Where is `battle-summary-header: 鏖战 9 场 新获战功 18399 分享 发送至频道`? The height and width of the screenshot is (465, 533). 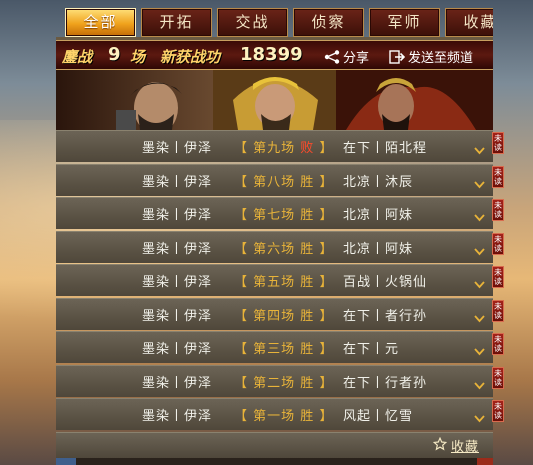
battle-summary-header: 鏖战 9 场 新获战功 18399 分享 发送至频道 is located at coordinates (274, 55).